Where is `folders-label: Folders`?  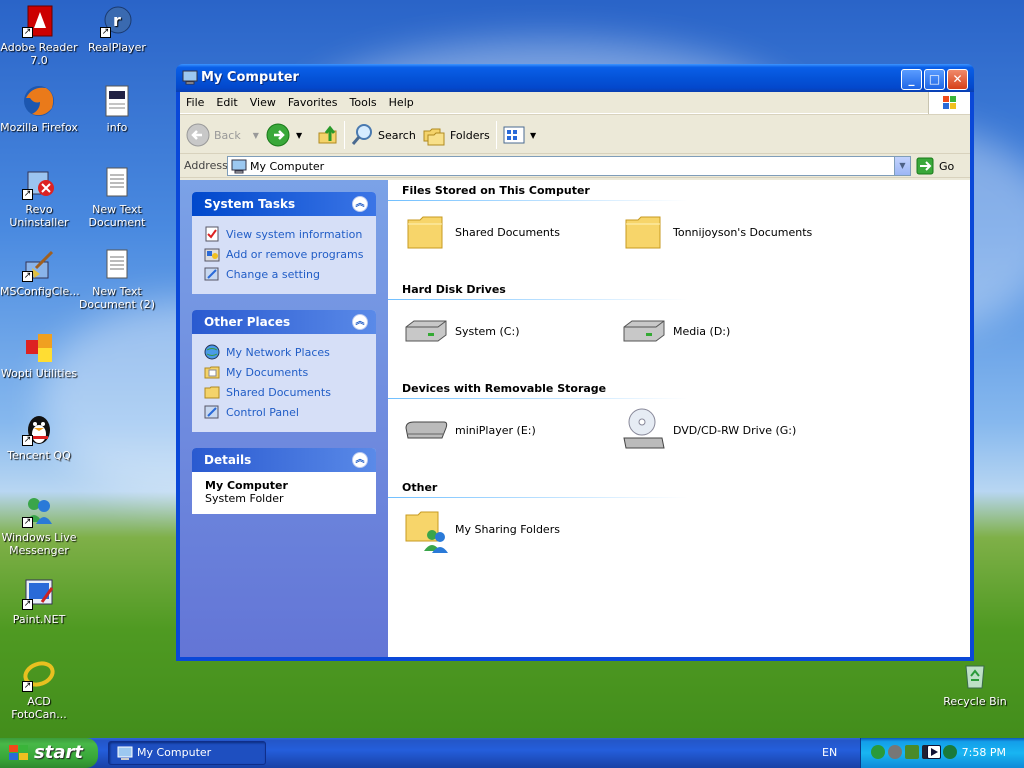 folders-label: Folders is located at coordinates (470, 135).